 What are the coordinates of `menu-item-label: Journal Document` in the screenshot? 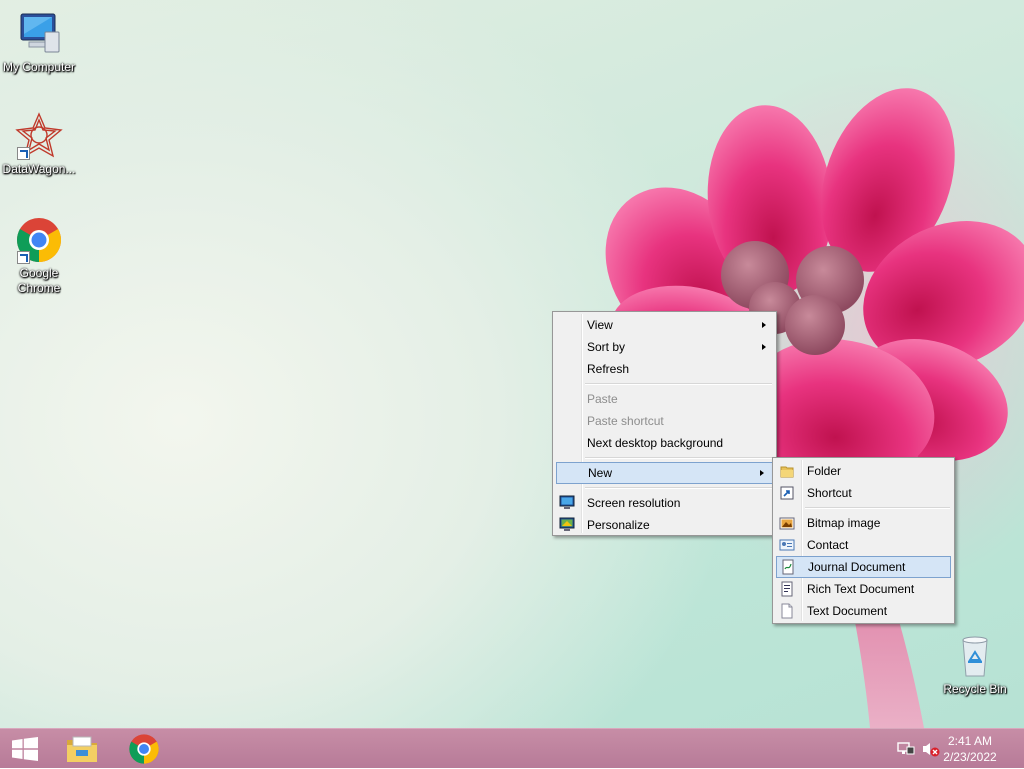 It's located at (857, 567).